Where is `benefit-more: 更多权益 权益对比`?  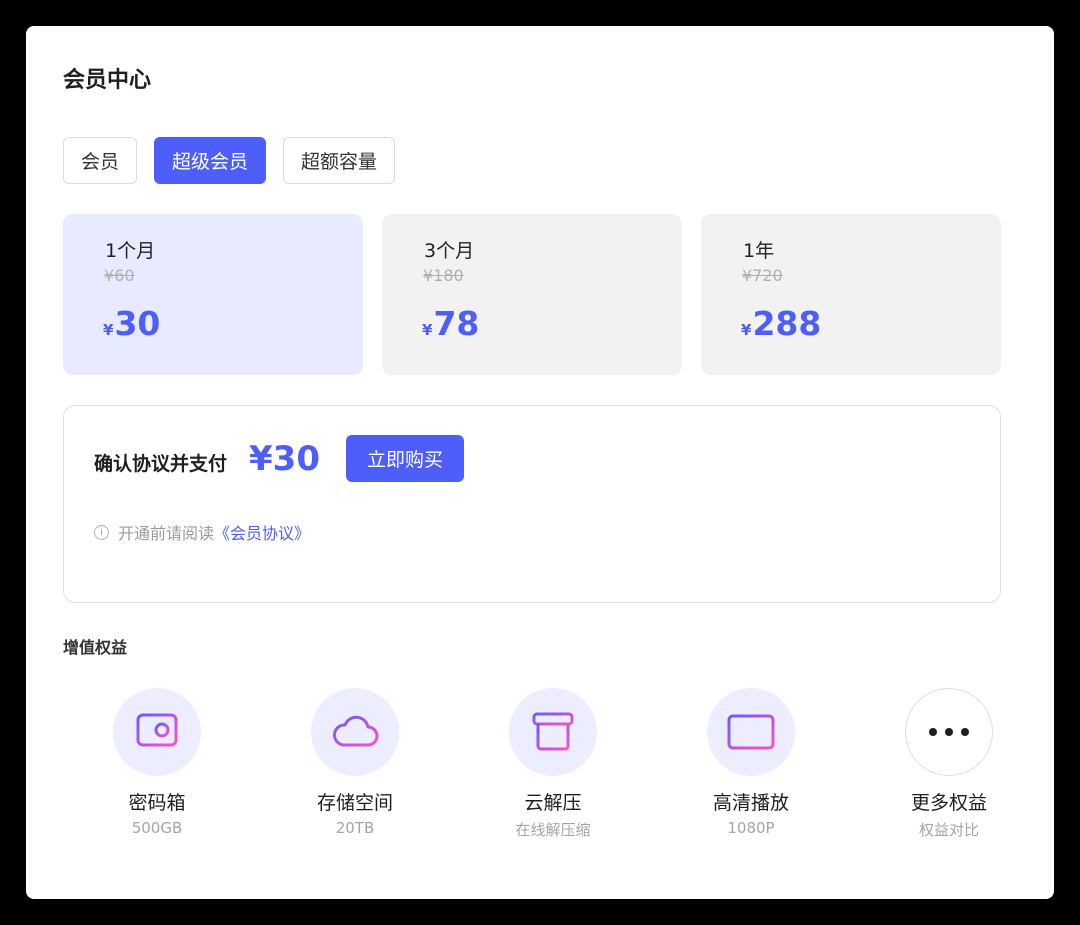 benefit-more: 更多权益 权益对比 is located at coordinates (949, 764).